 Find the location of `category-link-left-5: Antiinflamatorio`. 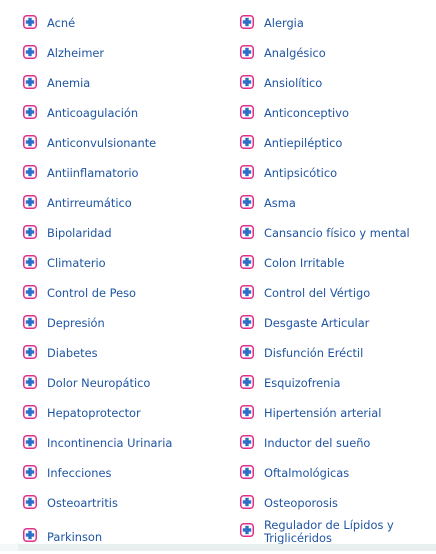

category-link-left-5: Antiinflamatorio is located at coordinates (123, 173).